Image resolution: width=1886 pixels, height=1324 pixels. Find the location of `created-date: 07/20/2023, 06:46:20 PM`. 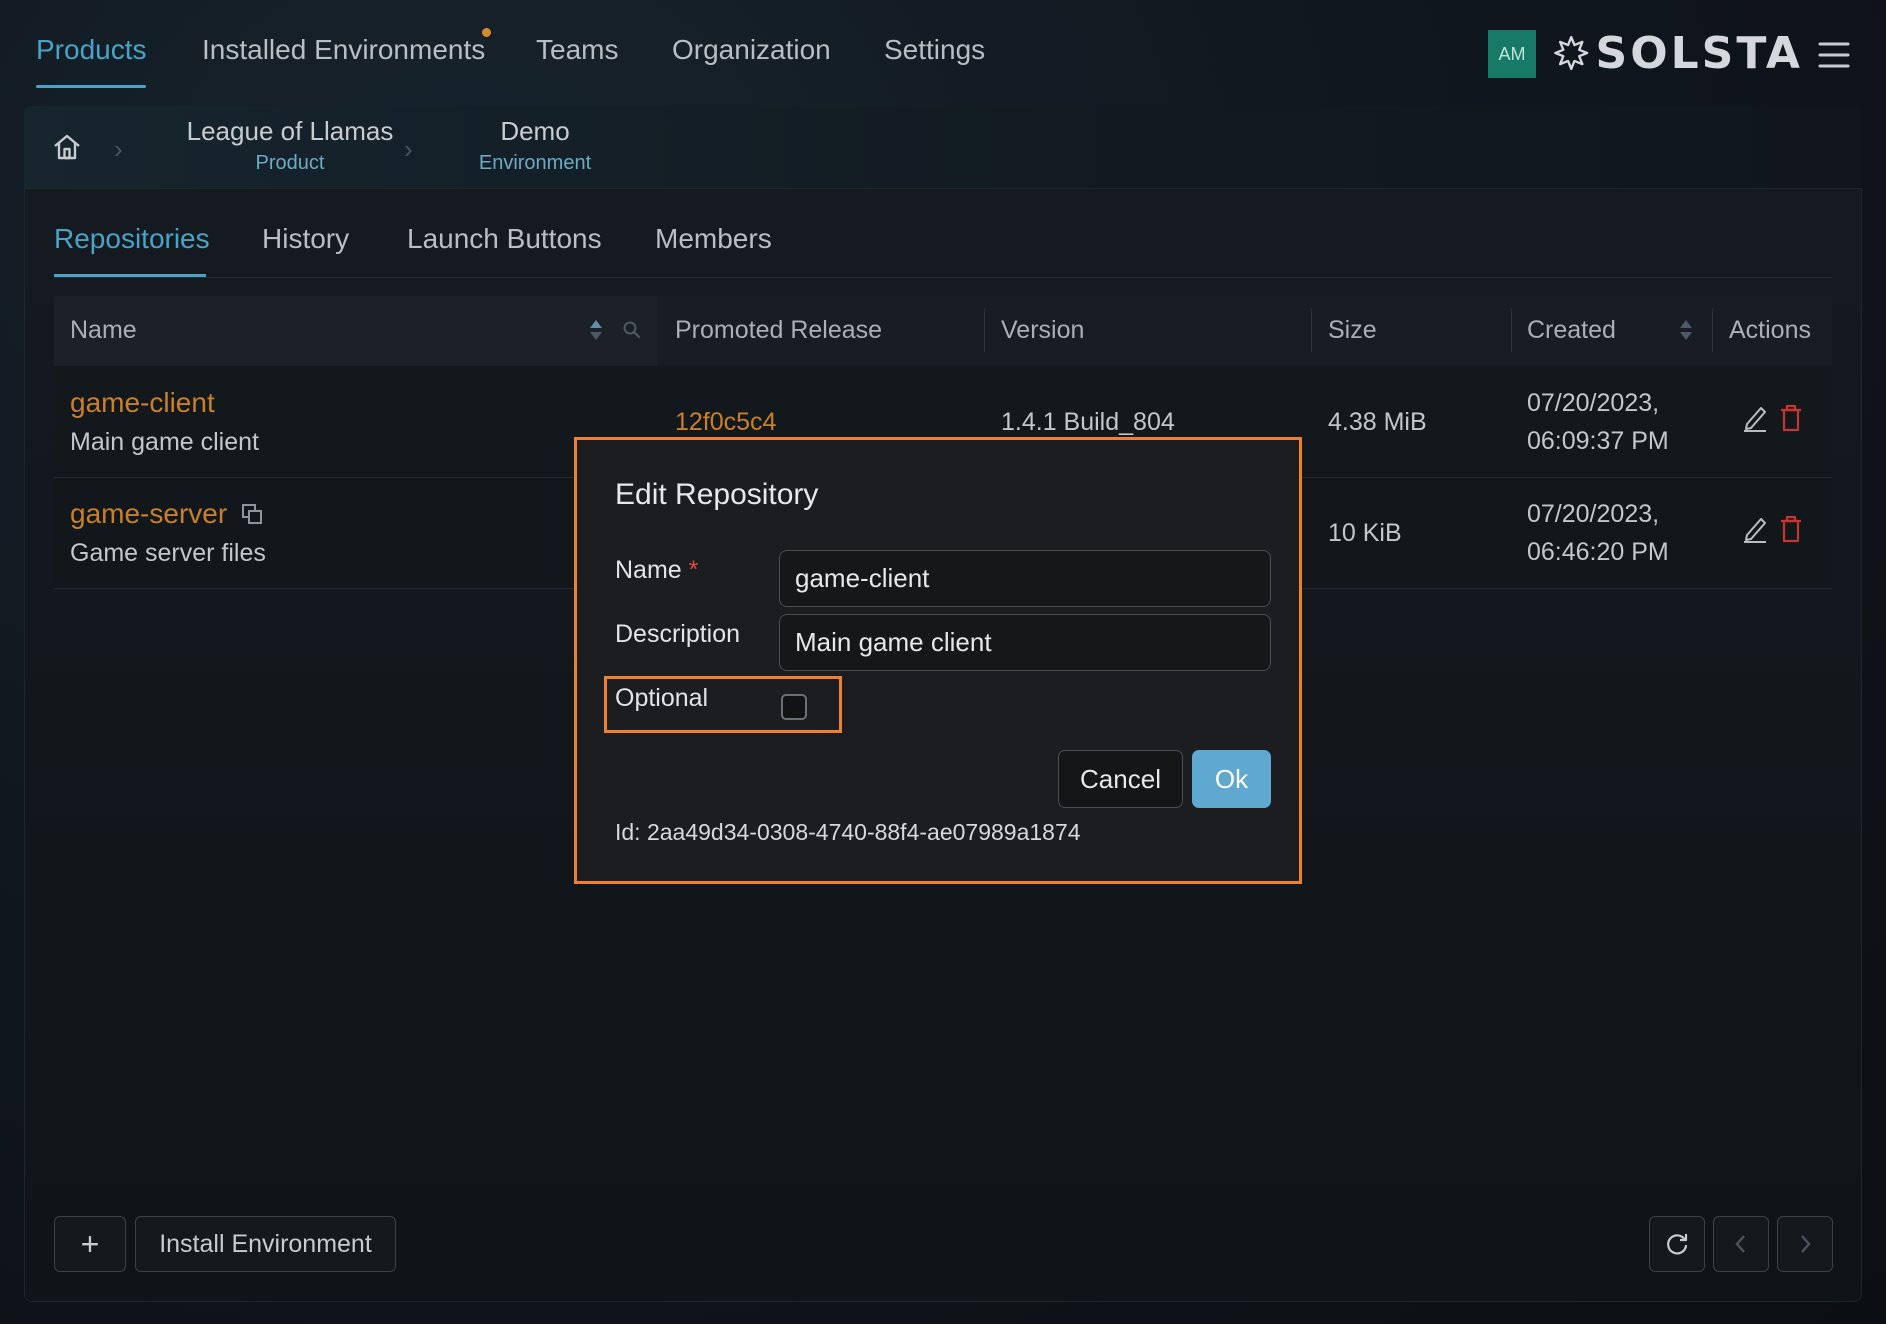

created-date: 07/20/2023, 06:46:20 PM is located at coordinates (1598, 533).